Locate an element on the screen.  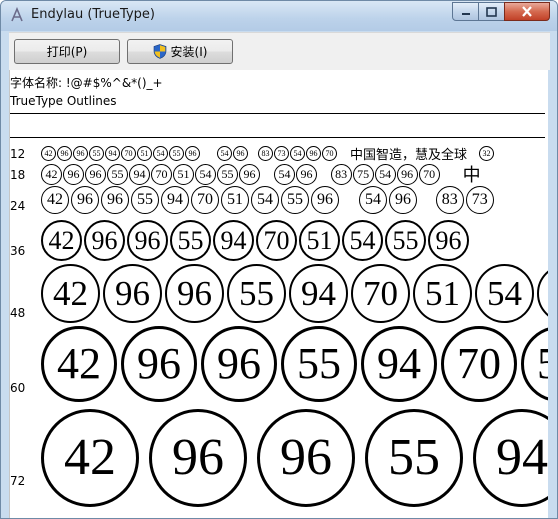
close-icon is located at coordinates (527, 11).